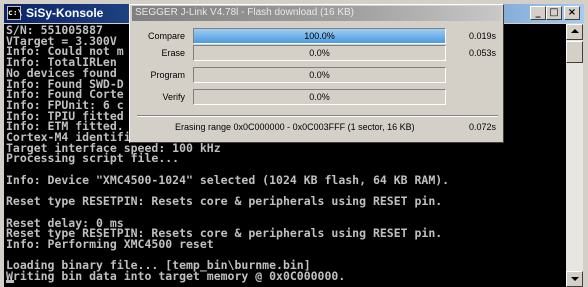 Image resolution: width=588 pixels, height=287 pixels. What do you see at coordinates (482, 127) in the screenshot?
I see `status-time: 0.072s` at bounding box center [482, 127].